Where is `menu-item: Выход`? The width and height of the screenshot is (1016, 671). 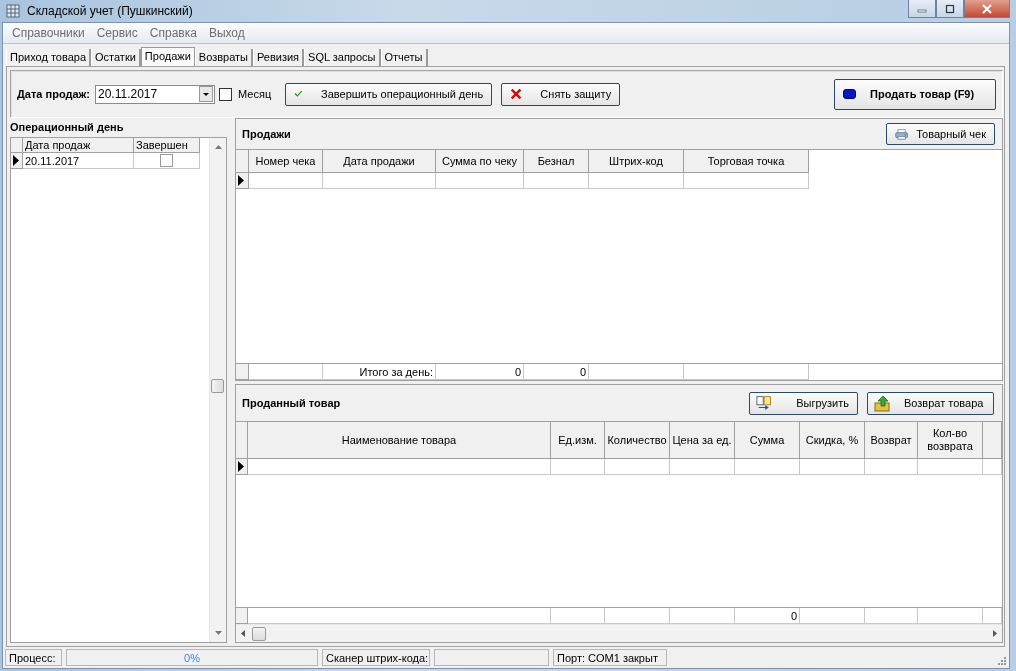
menu-item: Выход is located at coordinates (227, 33).